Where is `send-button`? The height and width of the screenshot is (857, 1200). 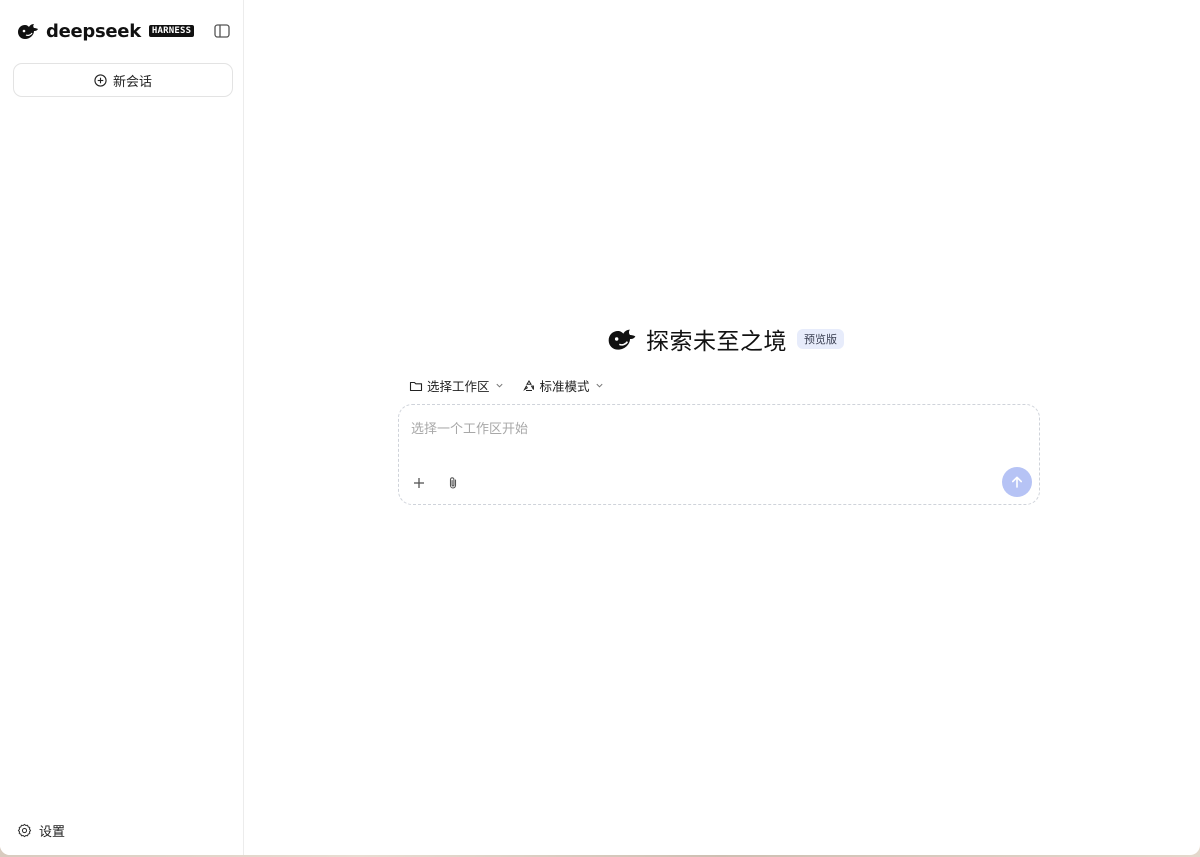
send-button is located at coordinates (1017, 482).